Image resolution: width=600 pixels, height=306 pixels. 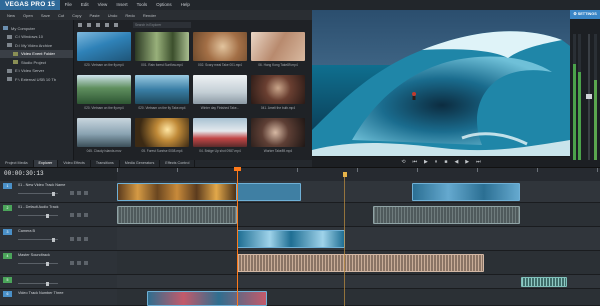 I want to click on media-thumbnail: 05. Forest Sunrise 0008.mp4, so click(x=162, y=138).